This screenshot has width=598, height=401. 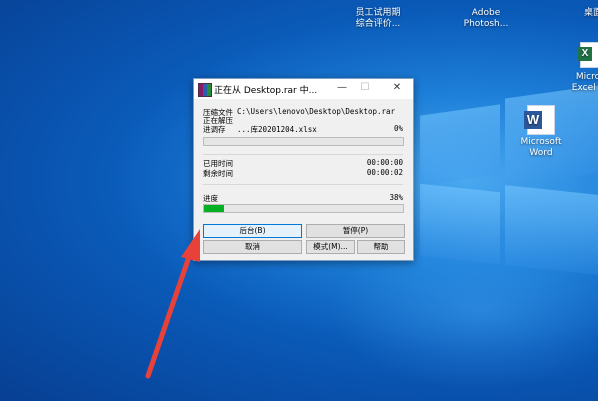 I want to click on annotation-arrow-icon, so click(x=172, y=304).